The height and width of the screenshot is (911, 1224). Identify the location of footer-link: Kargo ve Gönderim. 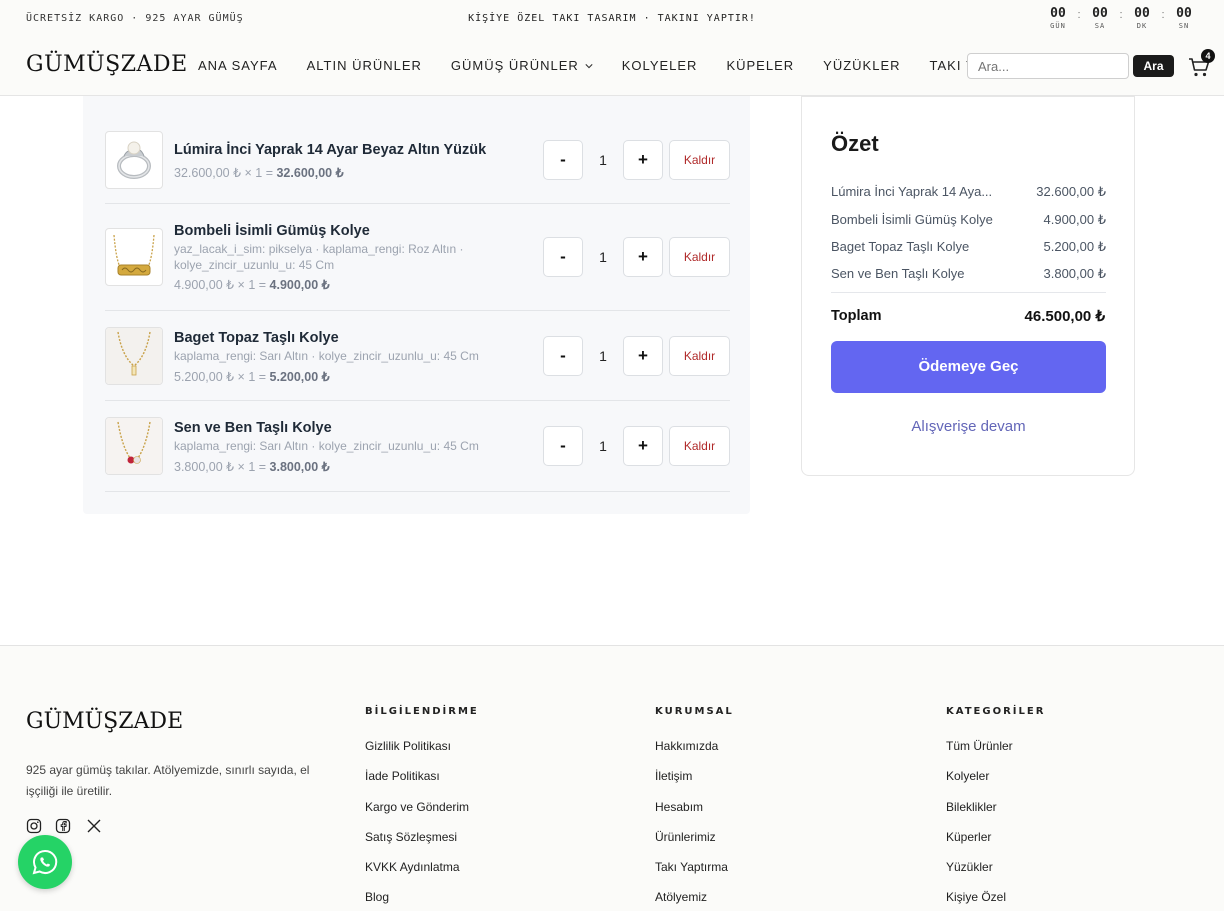
(422, 815).